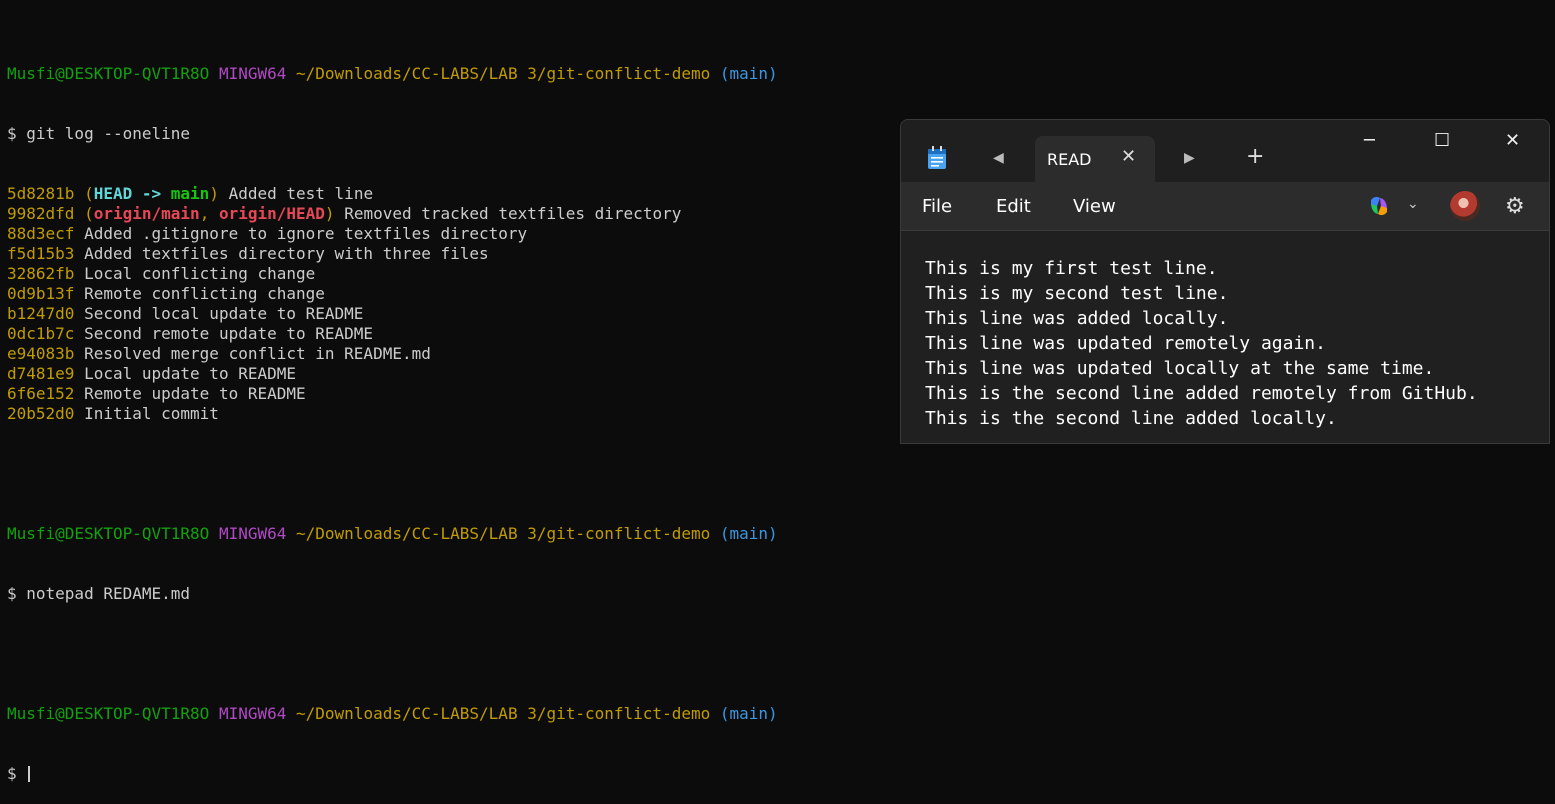  What do you see at coordinates (41, 193) in the screenshot?
I see `commit-hash: 5d8281b` at bounding box center [41, 193].